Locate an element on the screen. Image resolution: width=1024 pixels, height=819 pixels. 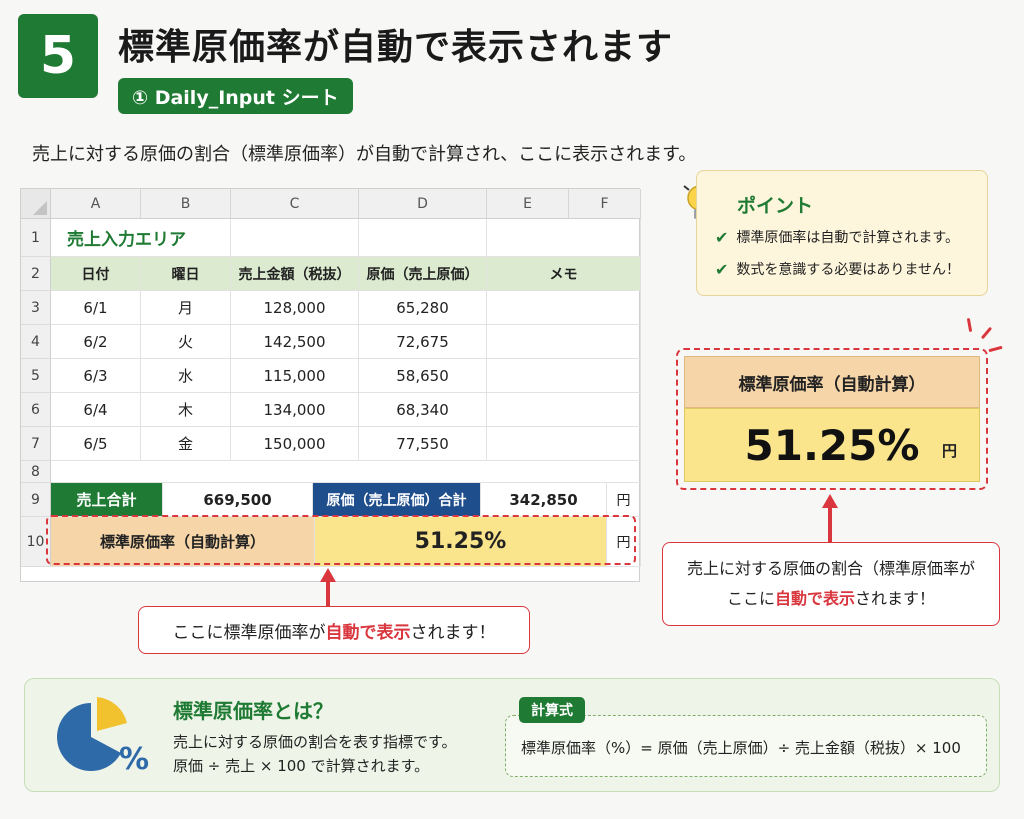
header-sales: 売上金額（税抜） is located at coordinates (295, 274).